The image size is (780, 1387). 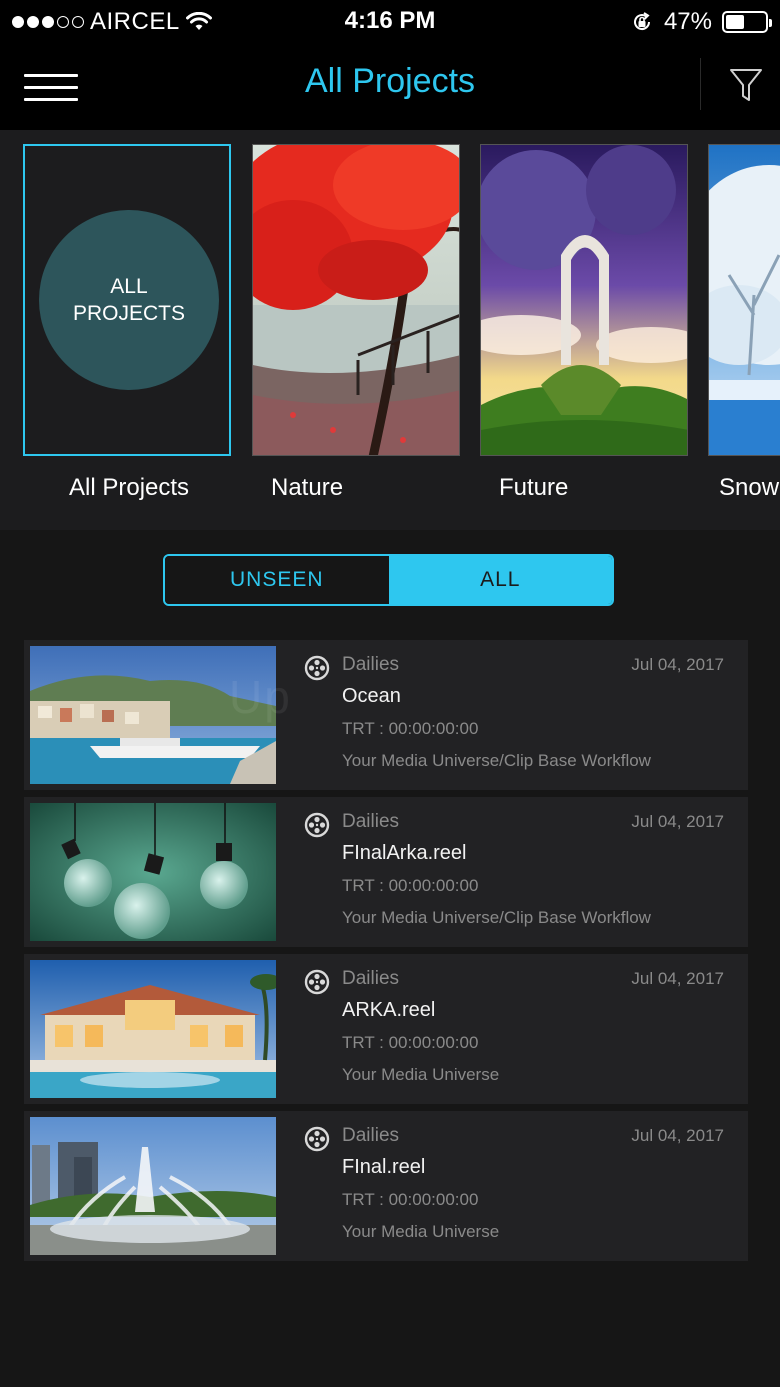 I want to click on category-snow: Snow, so click(x=744, y=322).